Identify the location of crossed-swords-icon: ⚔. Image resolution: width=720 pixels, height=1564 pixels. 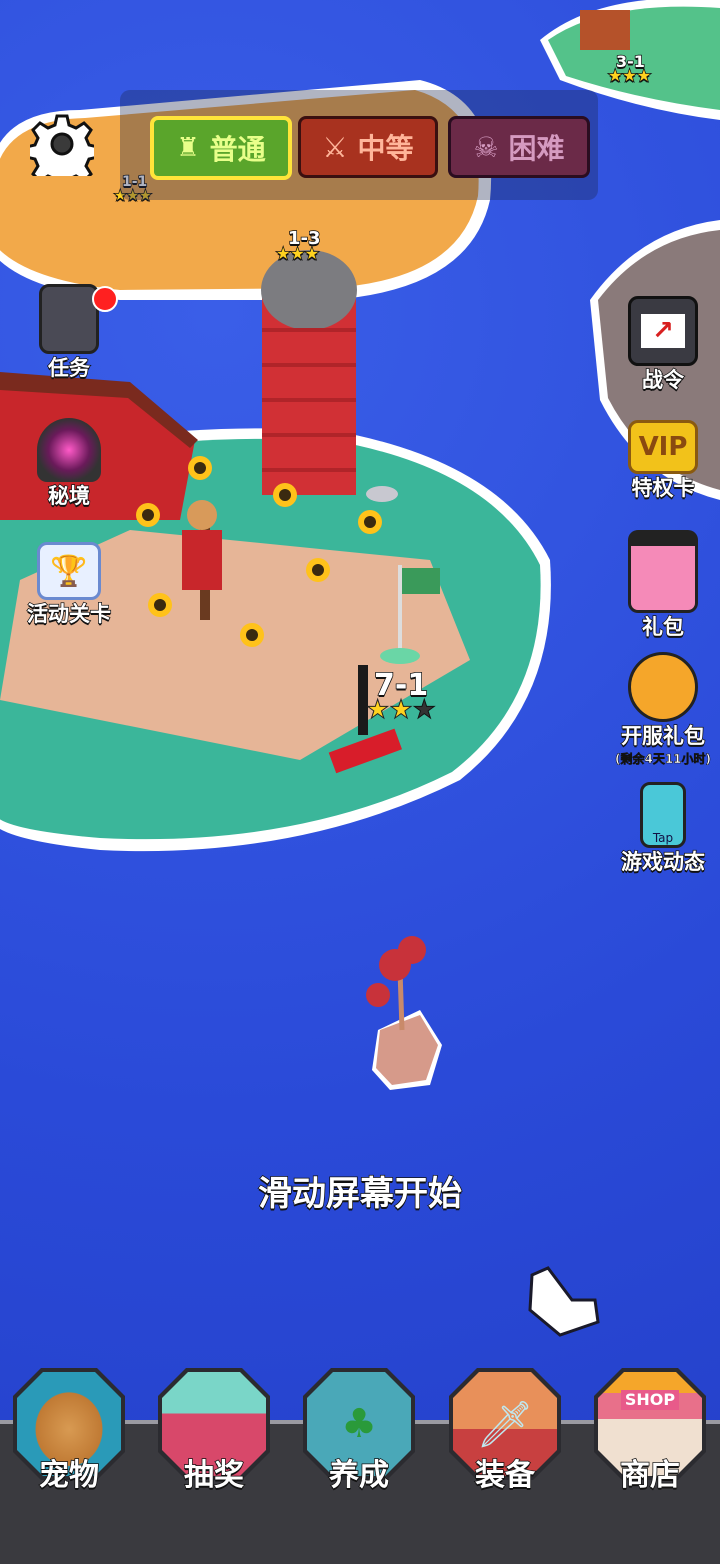
(335, 147).